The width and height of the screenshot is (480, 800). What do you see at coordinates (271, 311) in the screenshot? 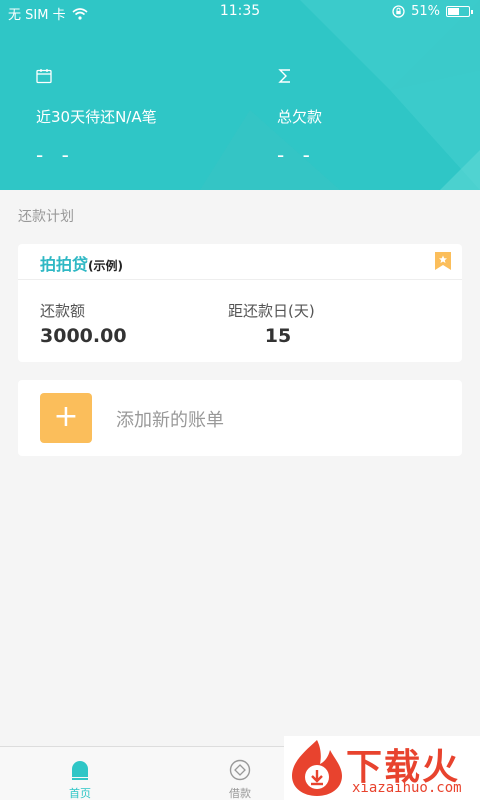
I see `days-to-due-label: 距还款日(天)` at bounding box center [271, 311].